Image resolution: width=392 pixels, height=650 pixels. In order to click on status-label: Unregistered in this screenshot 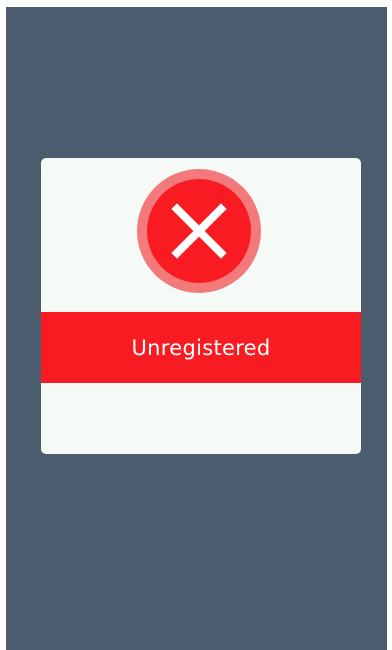, I will do `click(201, 347)`.